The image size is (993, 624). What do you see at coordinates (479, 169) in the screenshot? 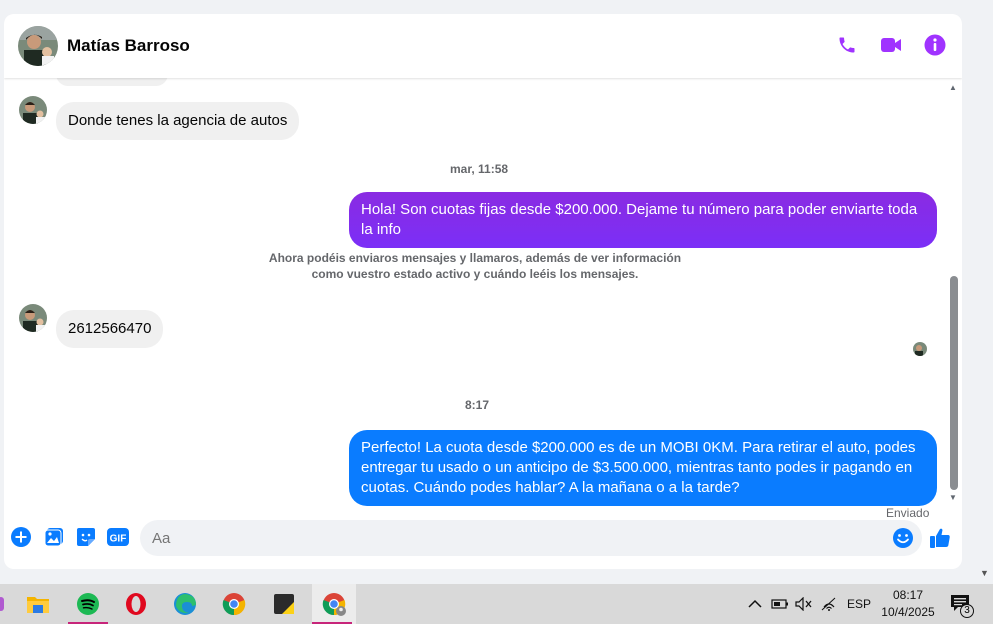
I see `message-timestamp: mar, 11:58` at bounding box center [479, 169].